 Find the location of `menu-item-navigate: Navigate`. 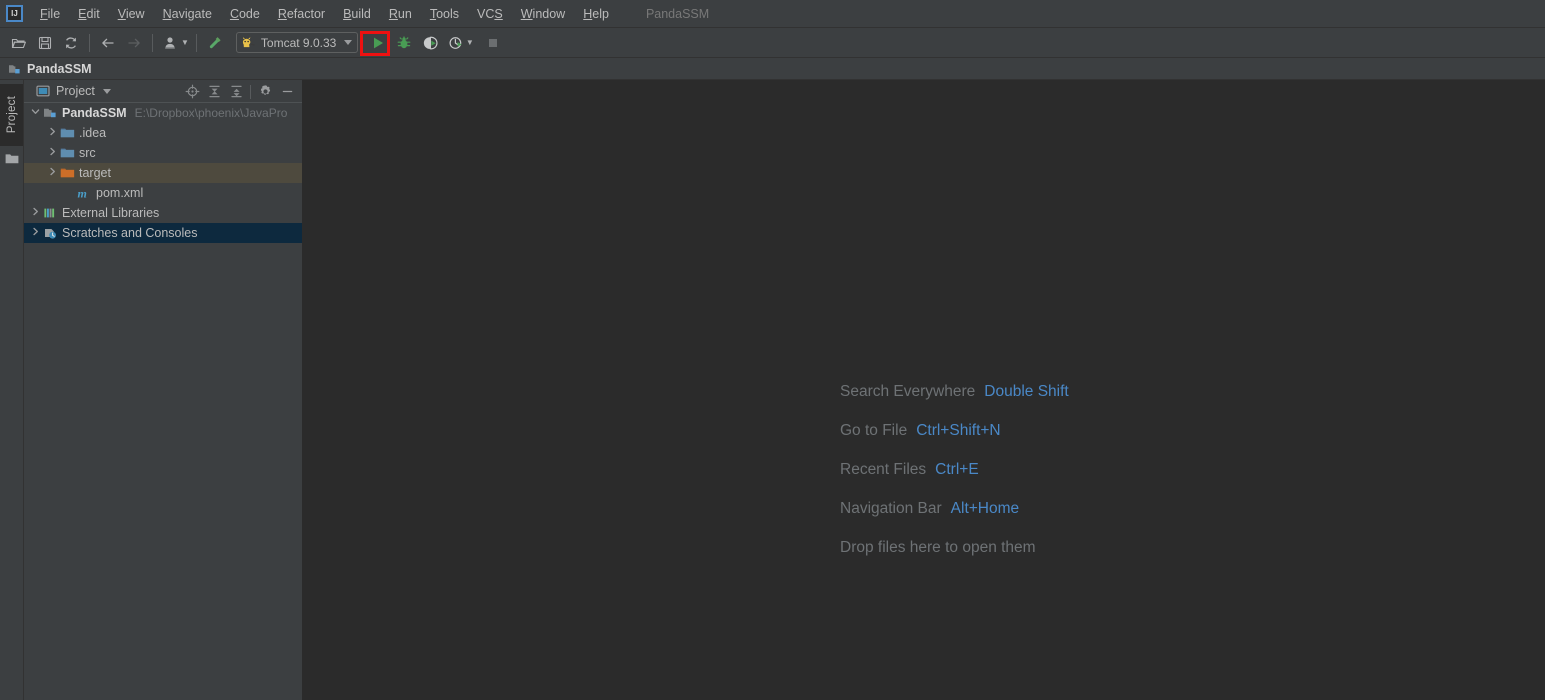

menu-item-navigate: Navigate is located at coordinates (187, 14).